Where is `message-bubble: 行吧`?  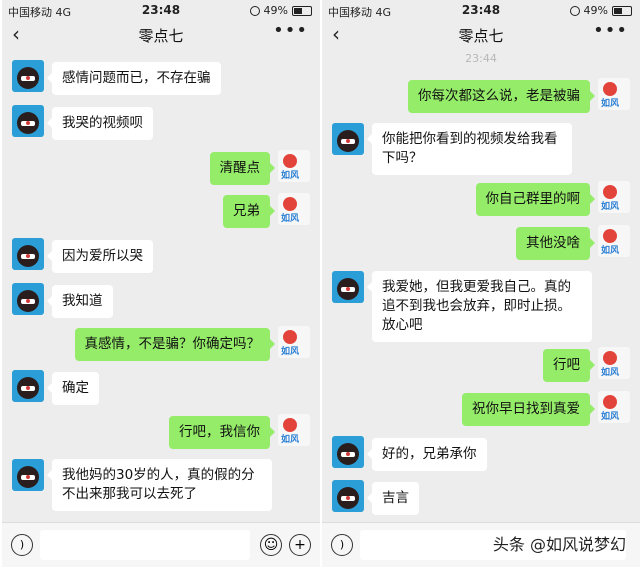
message-bubble: 行吧 is located at coordinates (569, 365).